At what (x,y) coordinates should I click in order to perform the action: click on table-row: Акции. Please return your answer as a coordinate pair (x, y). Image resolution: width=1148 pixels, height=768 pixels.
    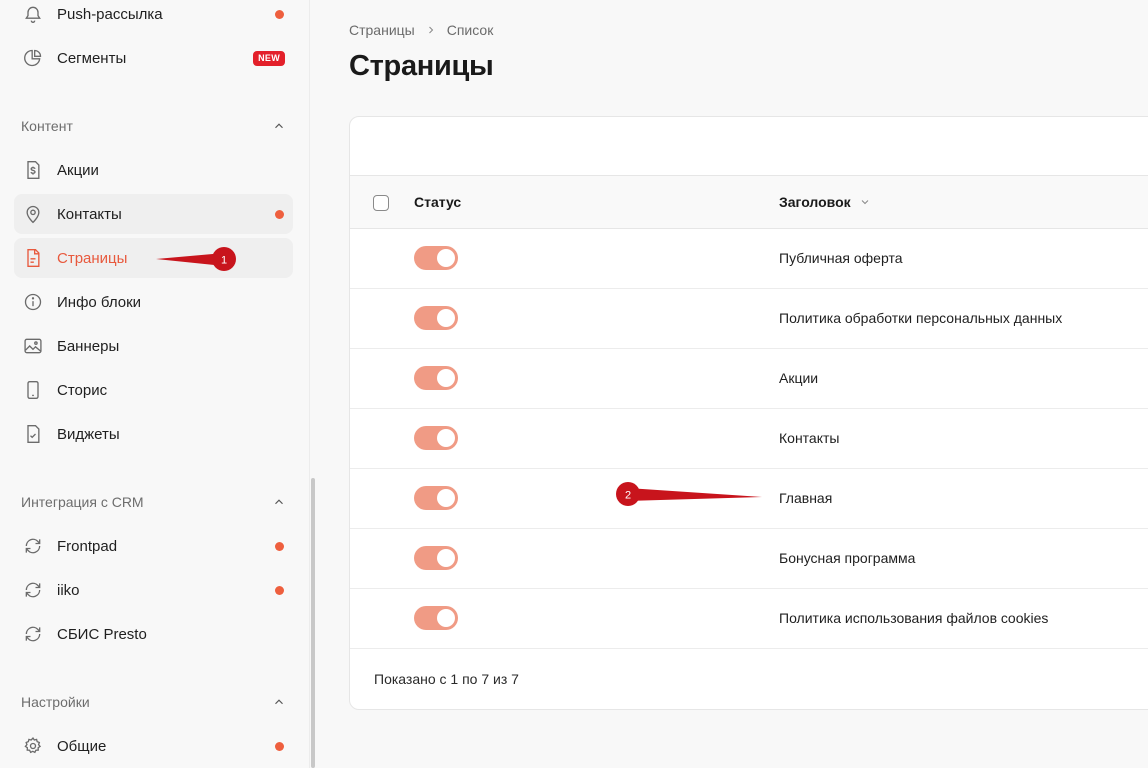
    Looking at the image, I should click on (749, 379).